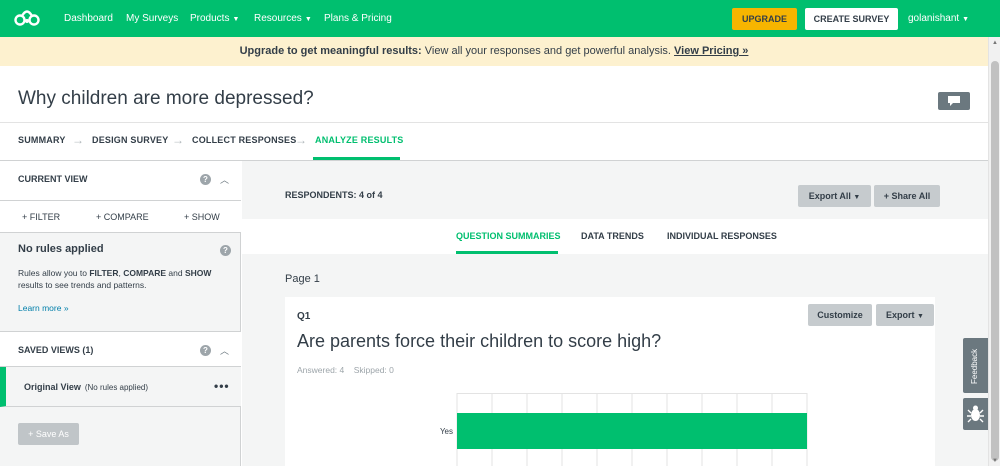  I want to click on tab-data-trends: DATA TRENDS, so click(612, 236).